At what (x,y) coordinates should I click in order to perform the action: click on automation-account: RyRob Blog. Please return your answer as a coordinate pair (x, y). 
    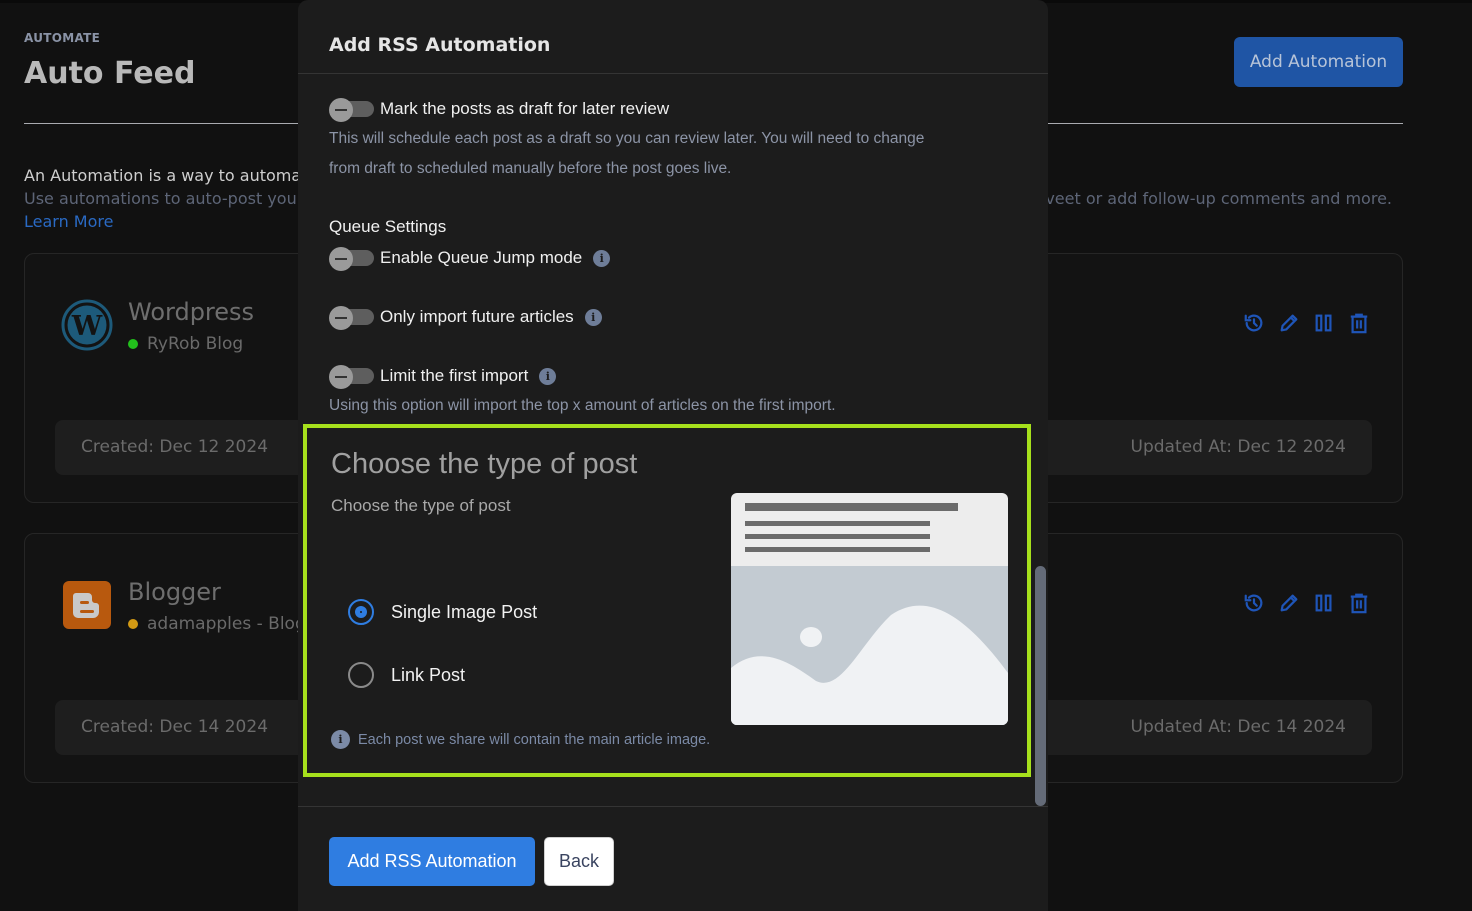
    Looking at the image, I should click on (185, 344).